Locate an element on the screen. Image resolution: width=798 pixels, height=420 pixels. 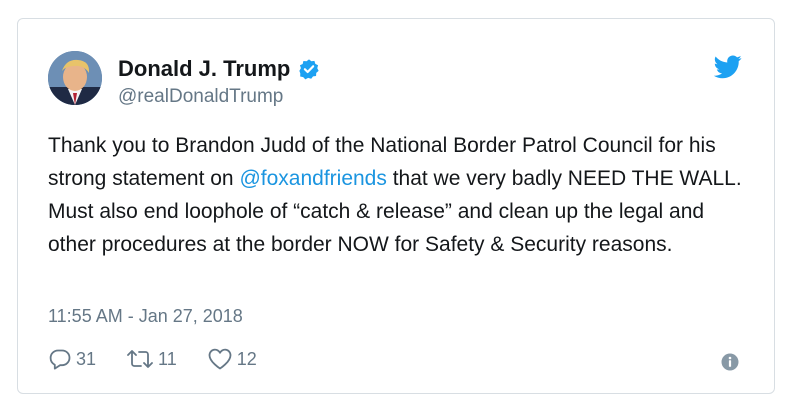
reply-count: 31 is located at coordinates (86, 358).